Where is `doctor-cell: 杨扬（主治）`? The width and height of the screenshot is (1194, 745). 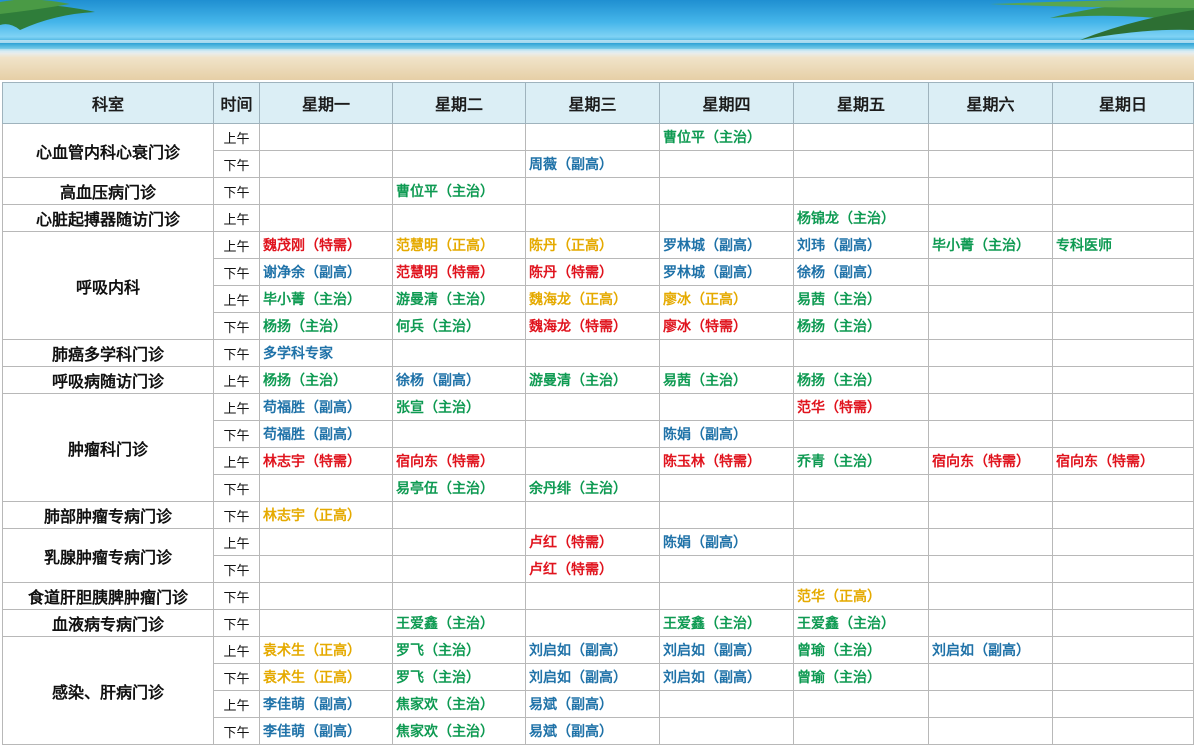 doctor-cell: 杨扬（主治） is located at coordinates (326, 380).